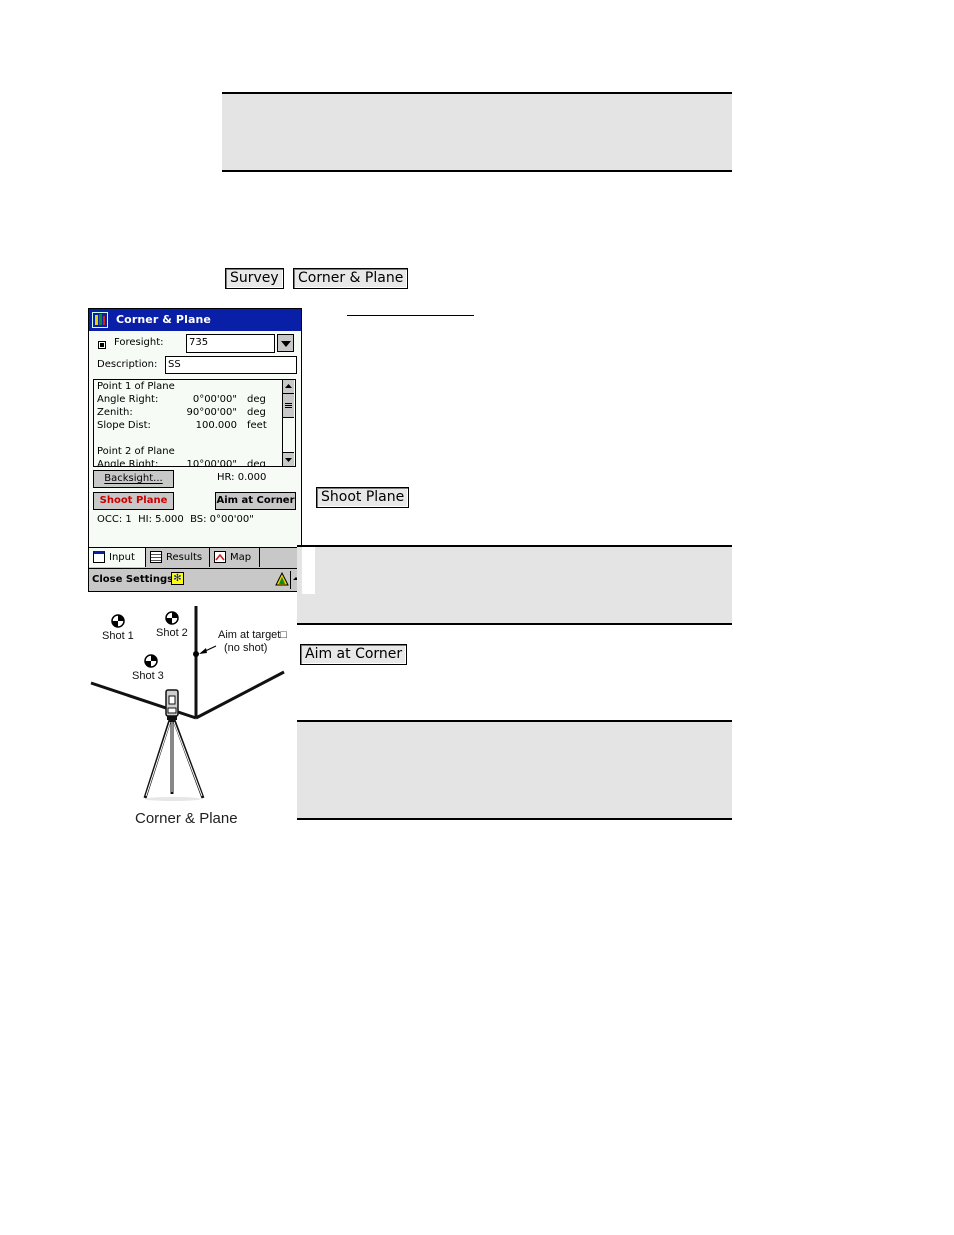 This screenshot has height=1235, width=954. I want to click on list-item: Angle Right: 10°00'00" deg, so click(187, 463).